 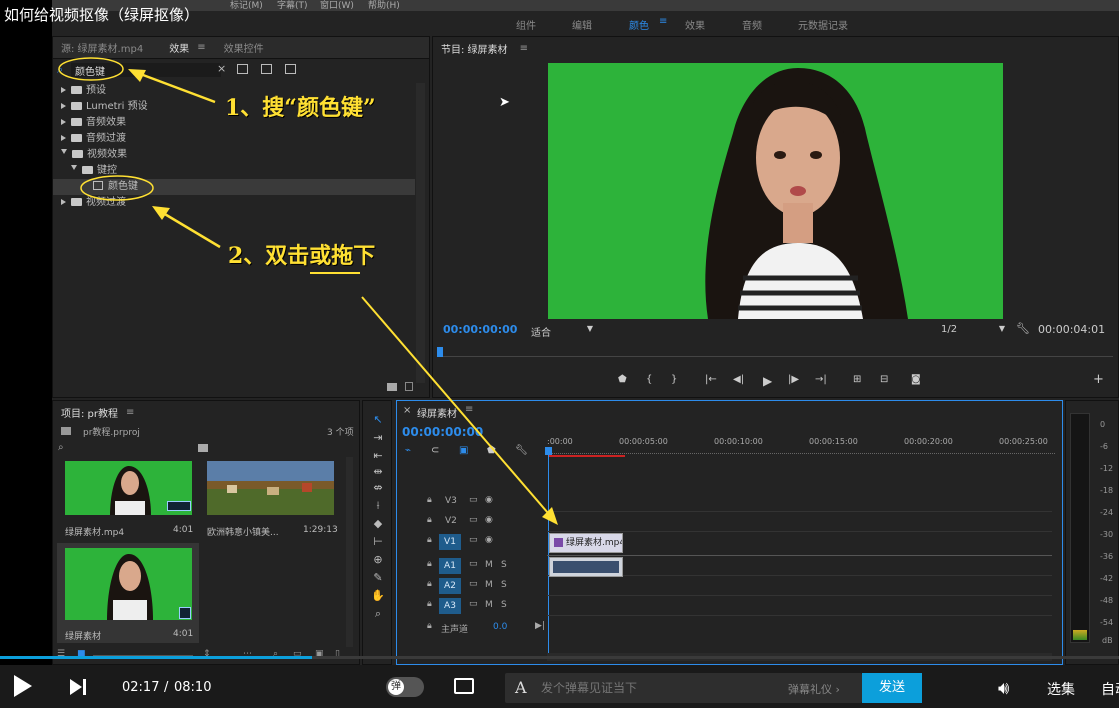 What do you see at coordinates (378, 420) in the screenshot?
I see `selection-tool-icon: ↖` at bounding box center [378, 420].